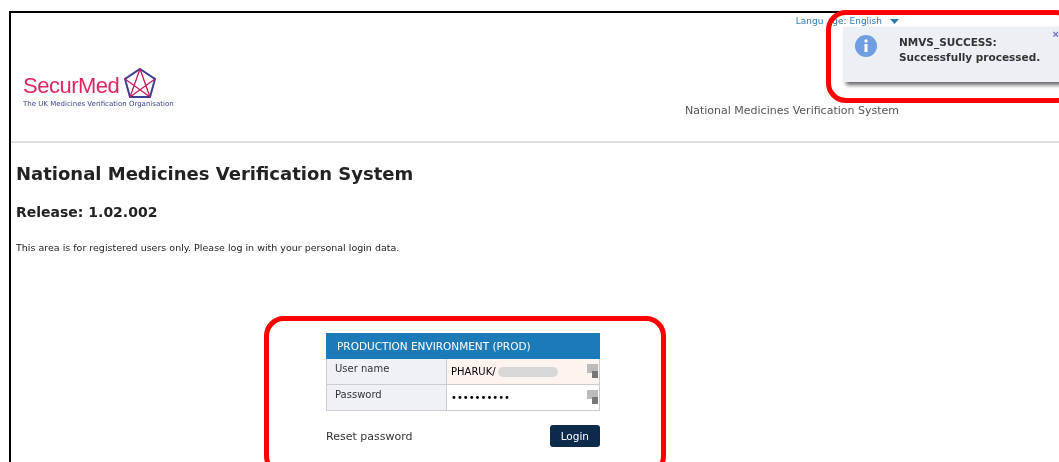 This screenshot has height=462, width=1059. Describe the element at coordinates (948, 42) in the screenshot. I see `notification-title: NMVS_SUCCESS:` at that location.